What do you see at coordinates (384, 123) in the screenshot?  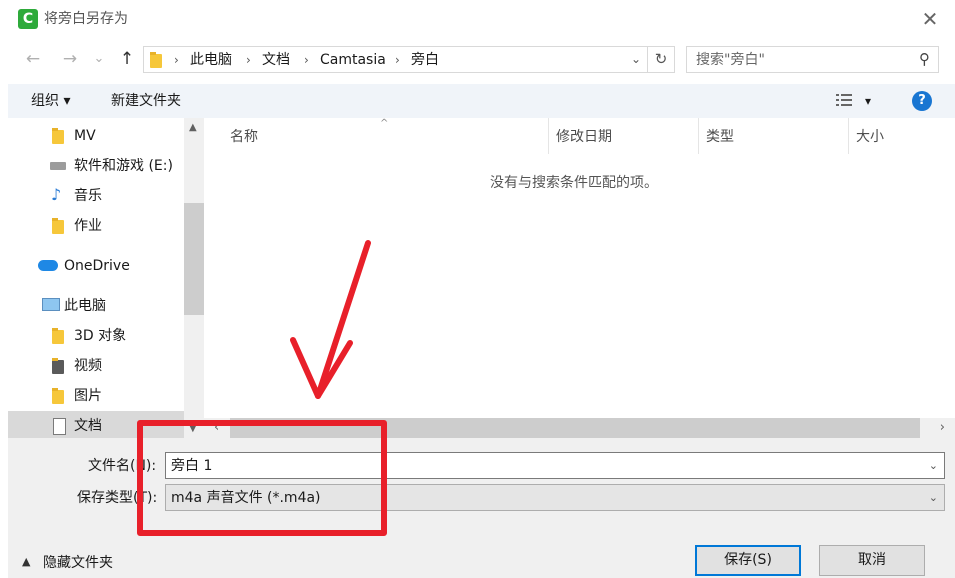 I see `sort-up-icon: ^` at bounding box center [384, 123].